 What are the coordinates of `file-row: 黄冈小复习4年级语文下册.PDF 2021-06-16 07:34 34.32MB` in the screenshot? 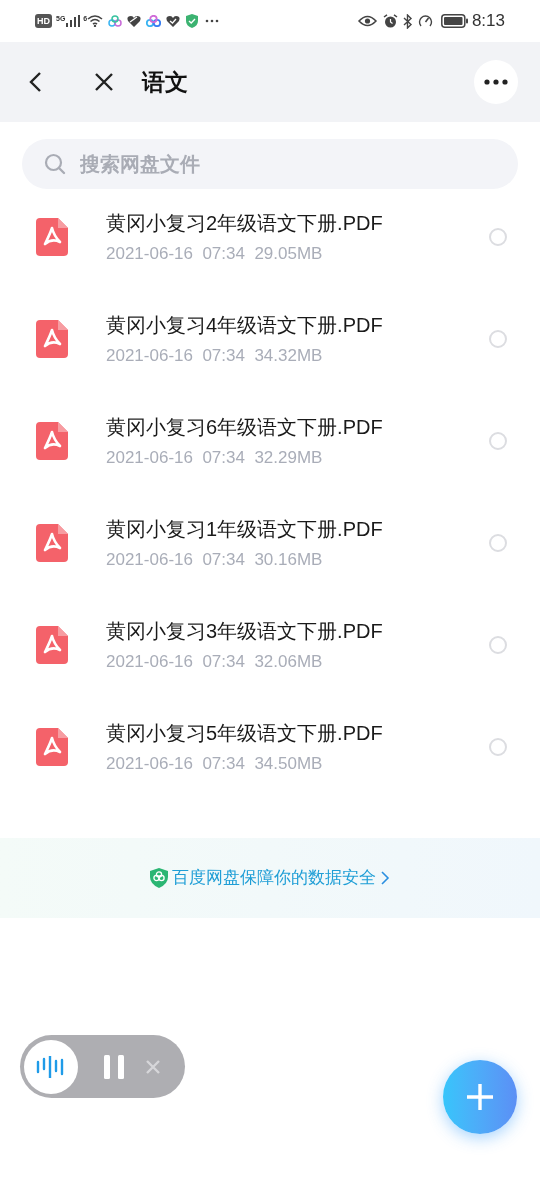 It's located at (270, 339).